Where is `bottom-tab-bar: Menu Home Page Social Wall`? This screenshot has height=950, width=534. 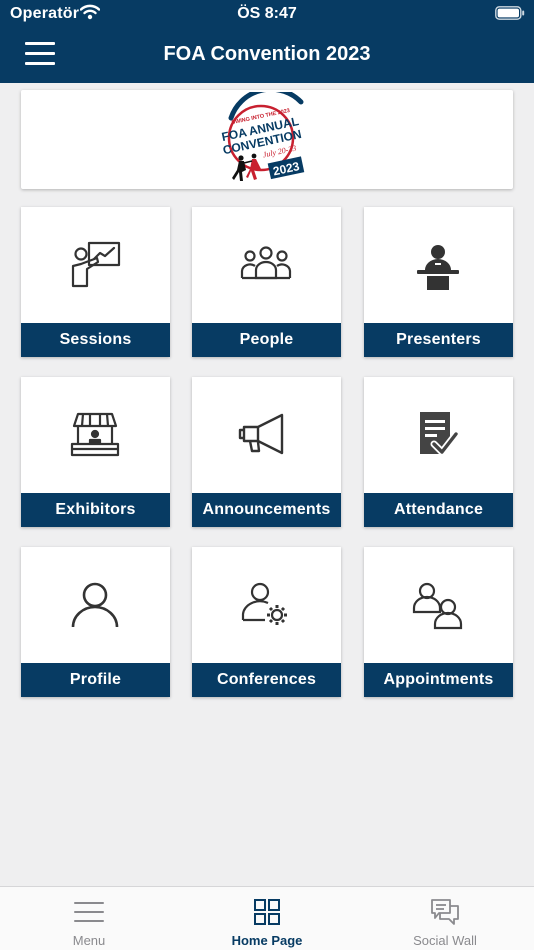
bottom-tab-bar: Menu Home Page Social Wall is located at coordinates (267, 918).